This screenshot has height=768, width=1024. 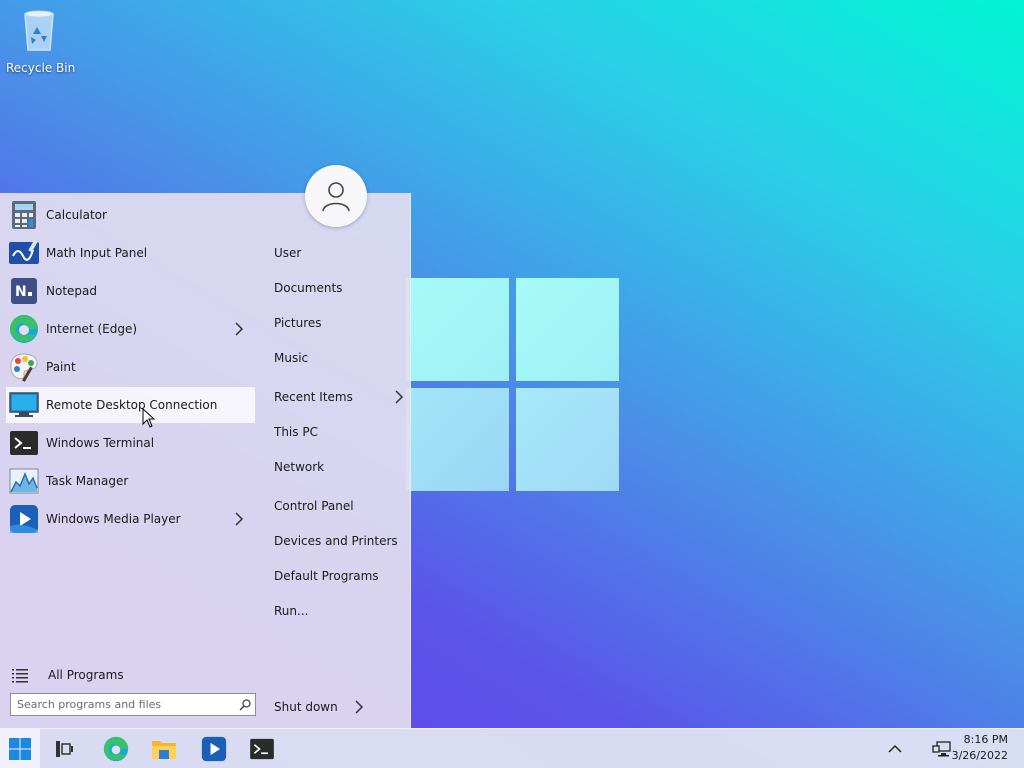 I want to click on place-item-network: Network, so click(x=339, y=467).